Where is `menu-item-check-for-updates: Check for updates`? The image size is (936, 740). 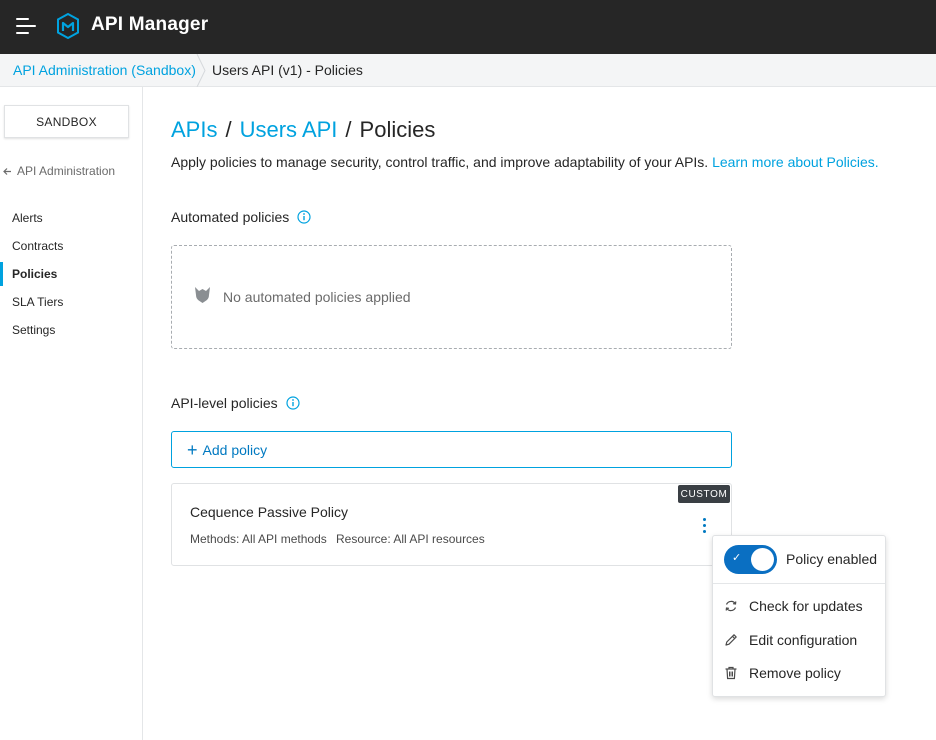
menu-item-check-for-updates: Check for updates is located at coordinates (799, 606).